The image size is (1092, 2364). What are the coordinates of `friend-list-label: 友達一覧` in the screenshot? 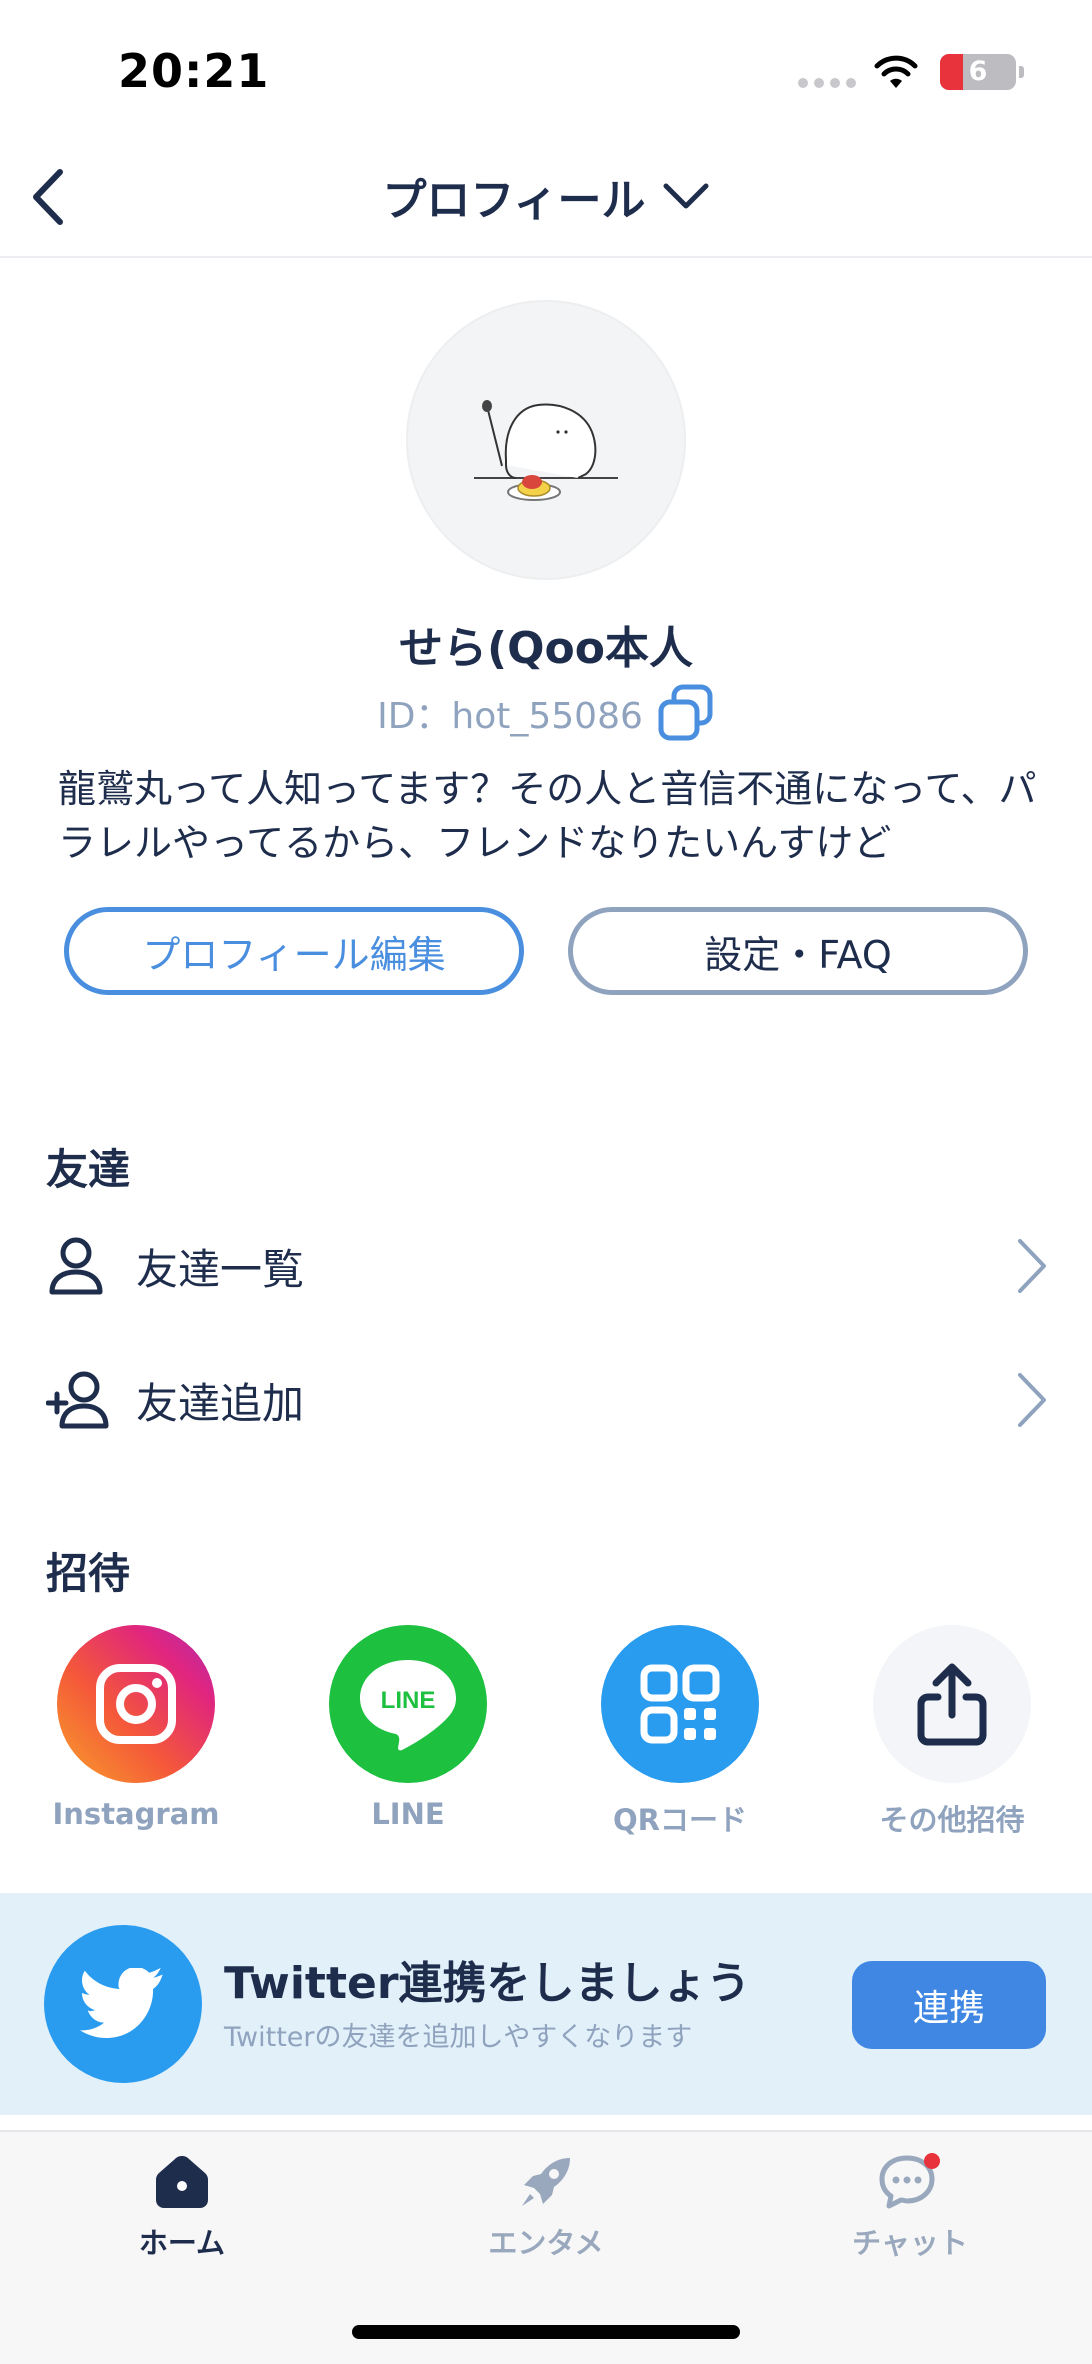 It's located at (220, 1269).